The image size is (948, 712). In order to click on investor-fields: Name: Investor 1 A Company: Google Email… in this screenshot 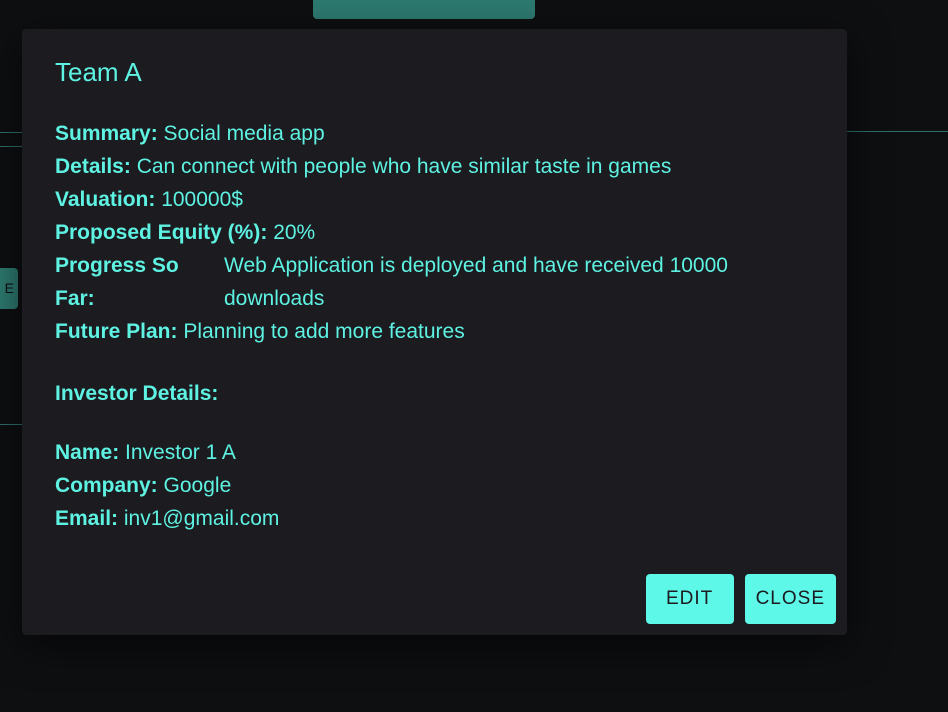, I will do `click(435, 485)`.